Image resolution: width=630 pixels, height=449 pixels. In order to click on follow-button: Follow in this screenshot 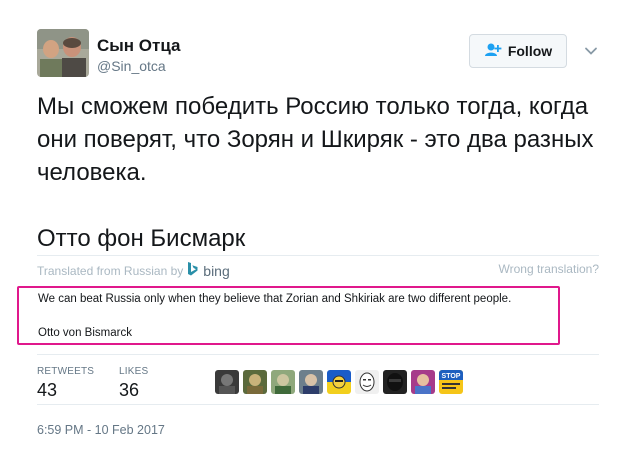, I will do `click(518, 51)`.